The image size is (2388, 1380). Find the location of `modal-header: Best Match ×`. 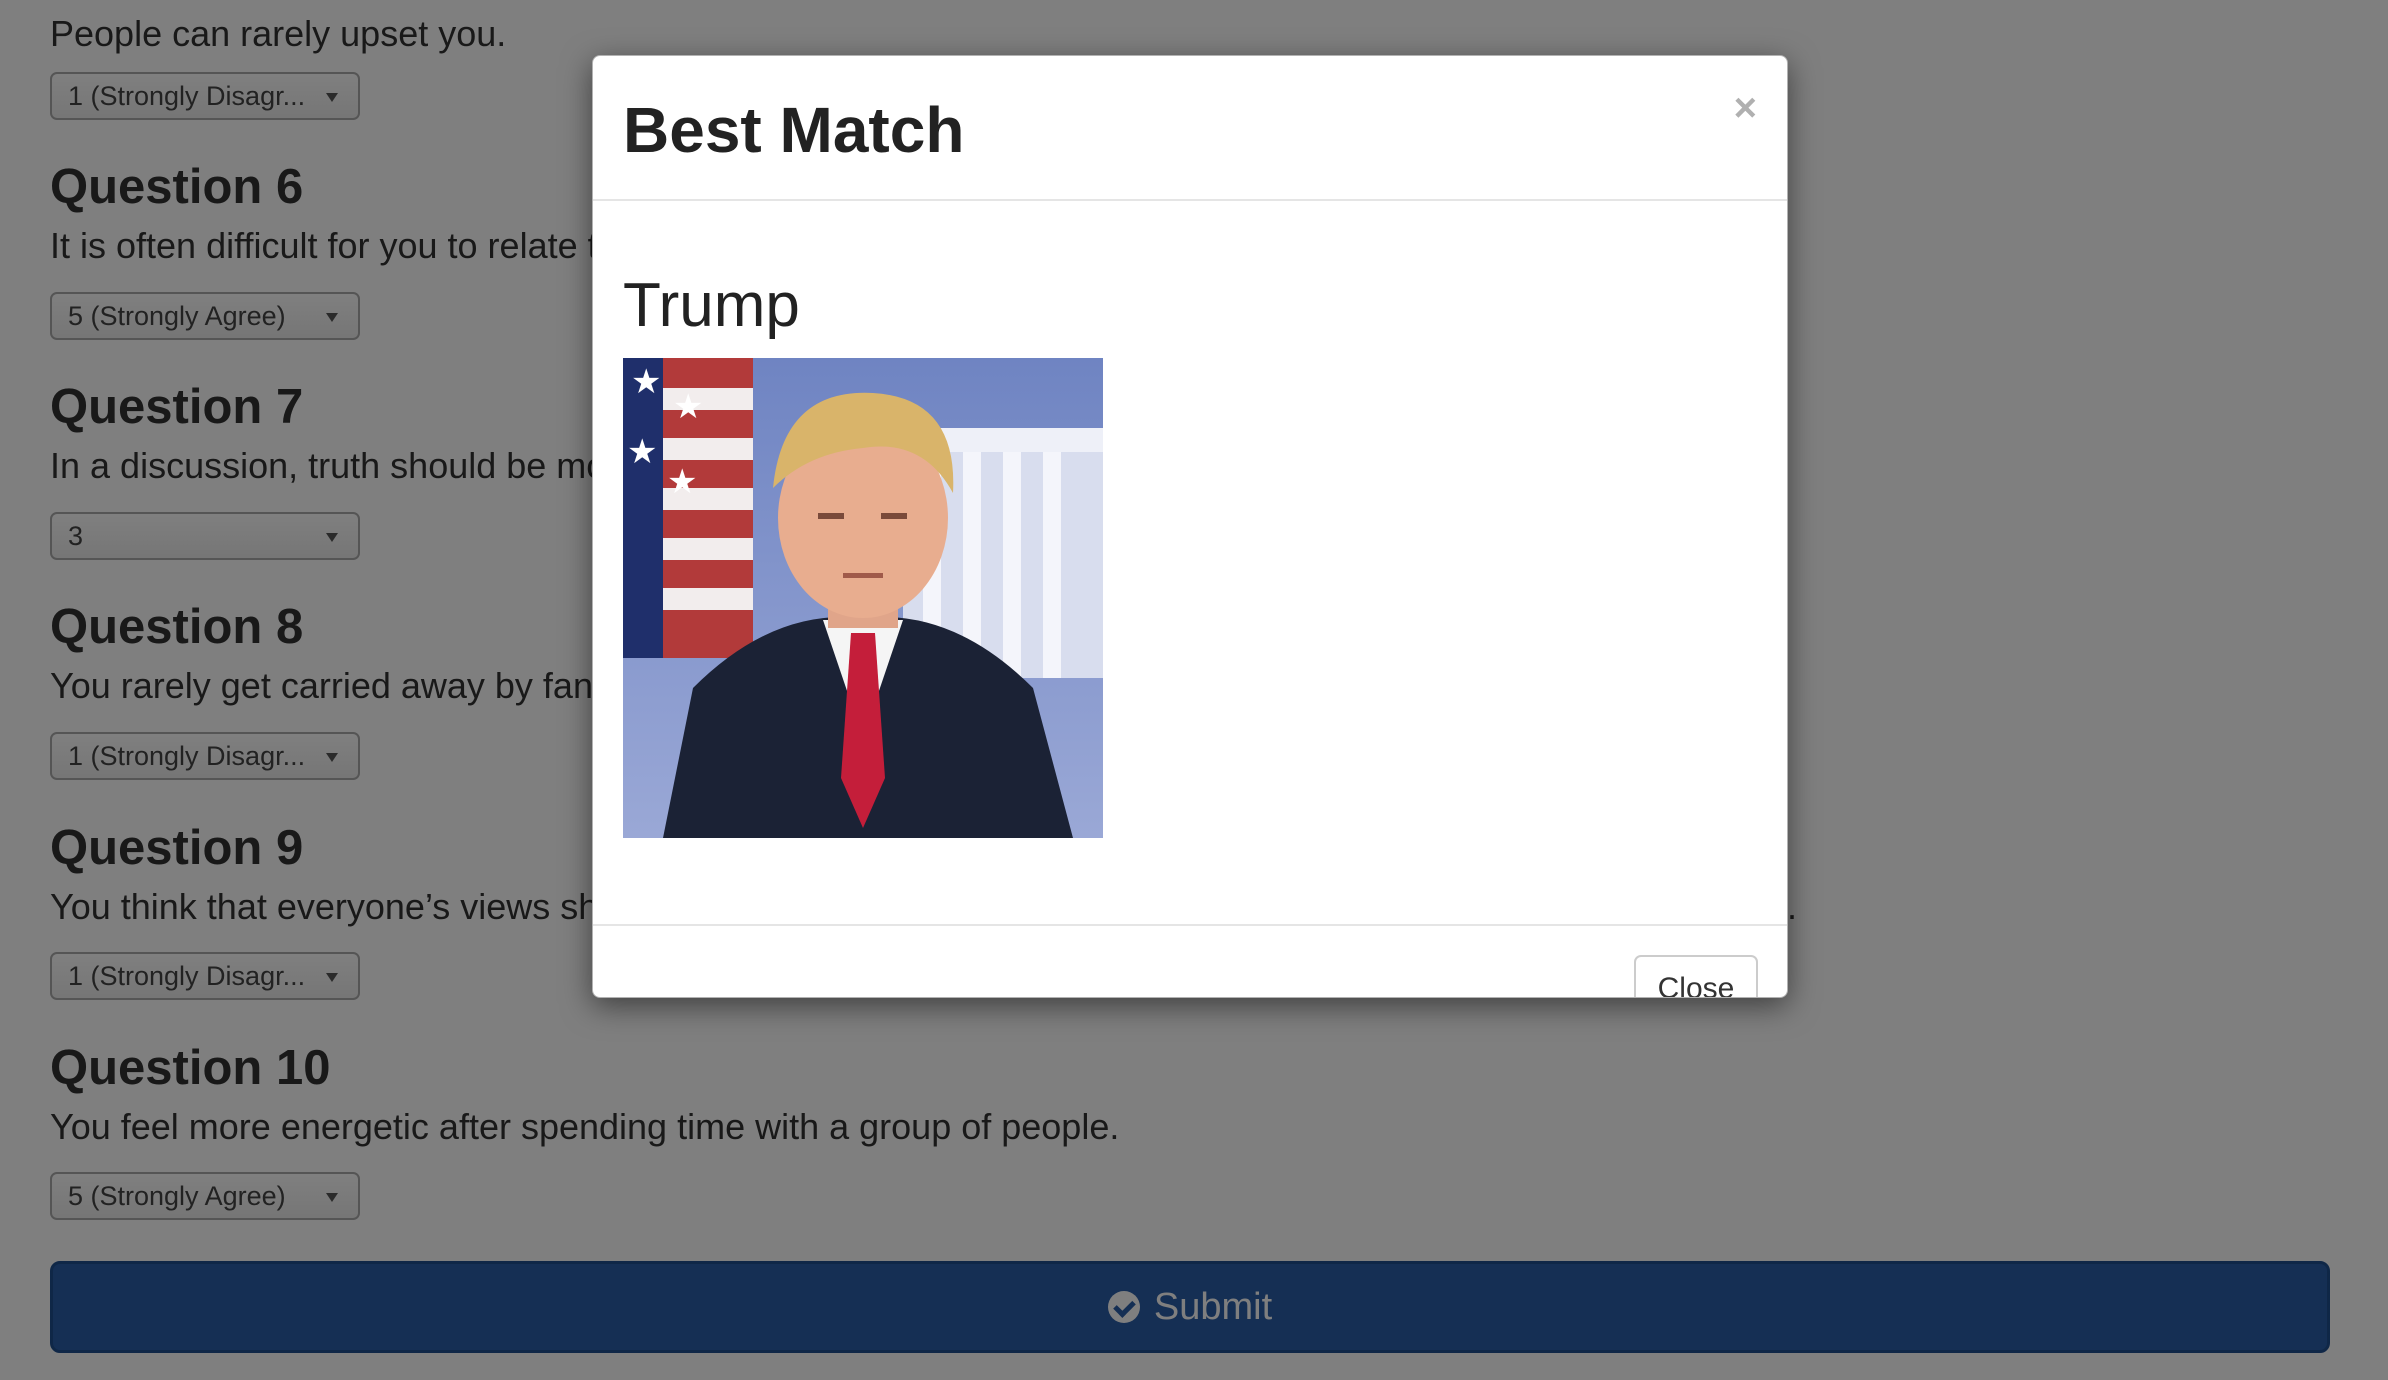

modal-header: Best Match × is located at coordinates (1190, 128).